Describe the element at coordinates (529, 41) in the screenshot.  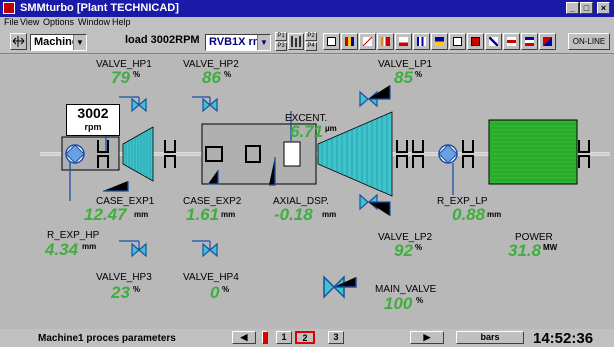
I see `filter-icon` at that location.